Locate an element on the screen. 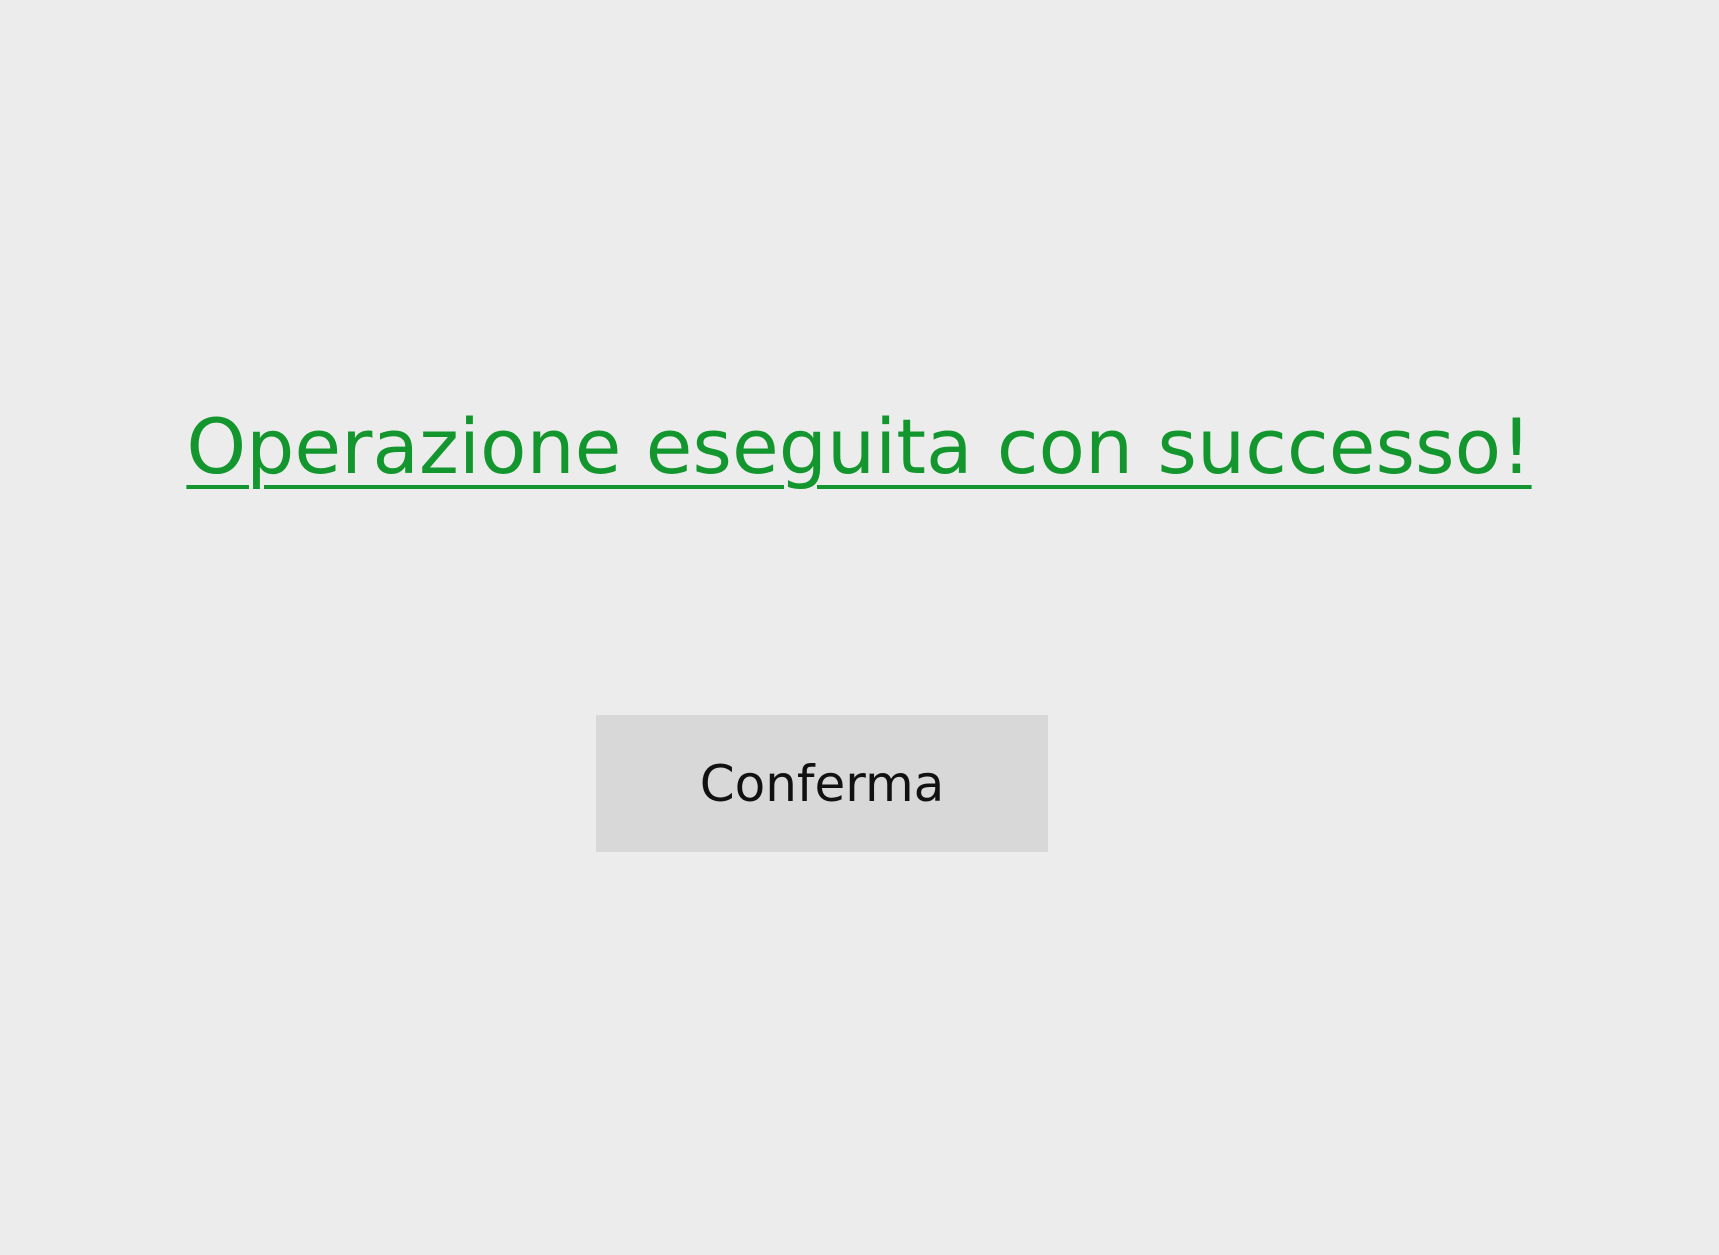 This screenshot has width=1719, height=1255. success-message-text: Operazione eseguita con successo! is located at coordinates (859, 446).